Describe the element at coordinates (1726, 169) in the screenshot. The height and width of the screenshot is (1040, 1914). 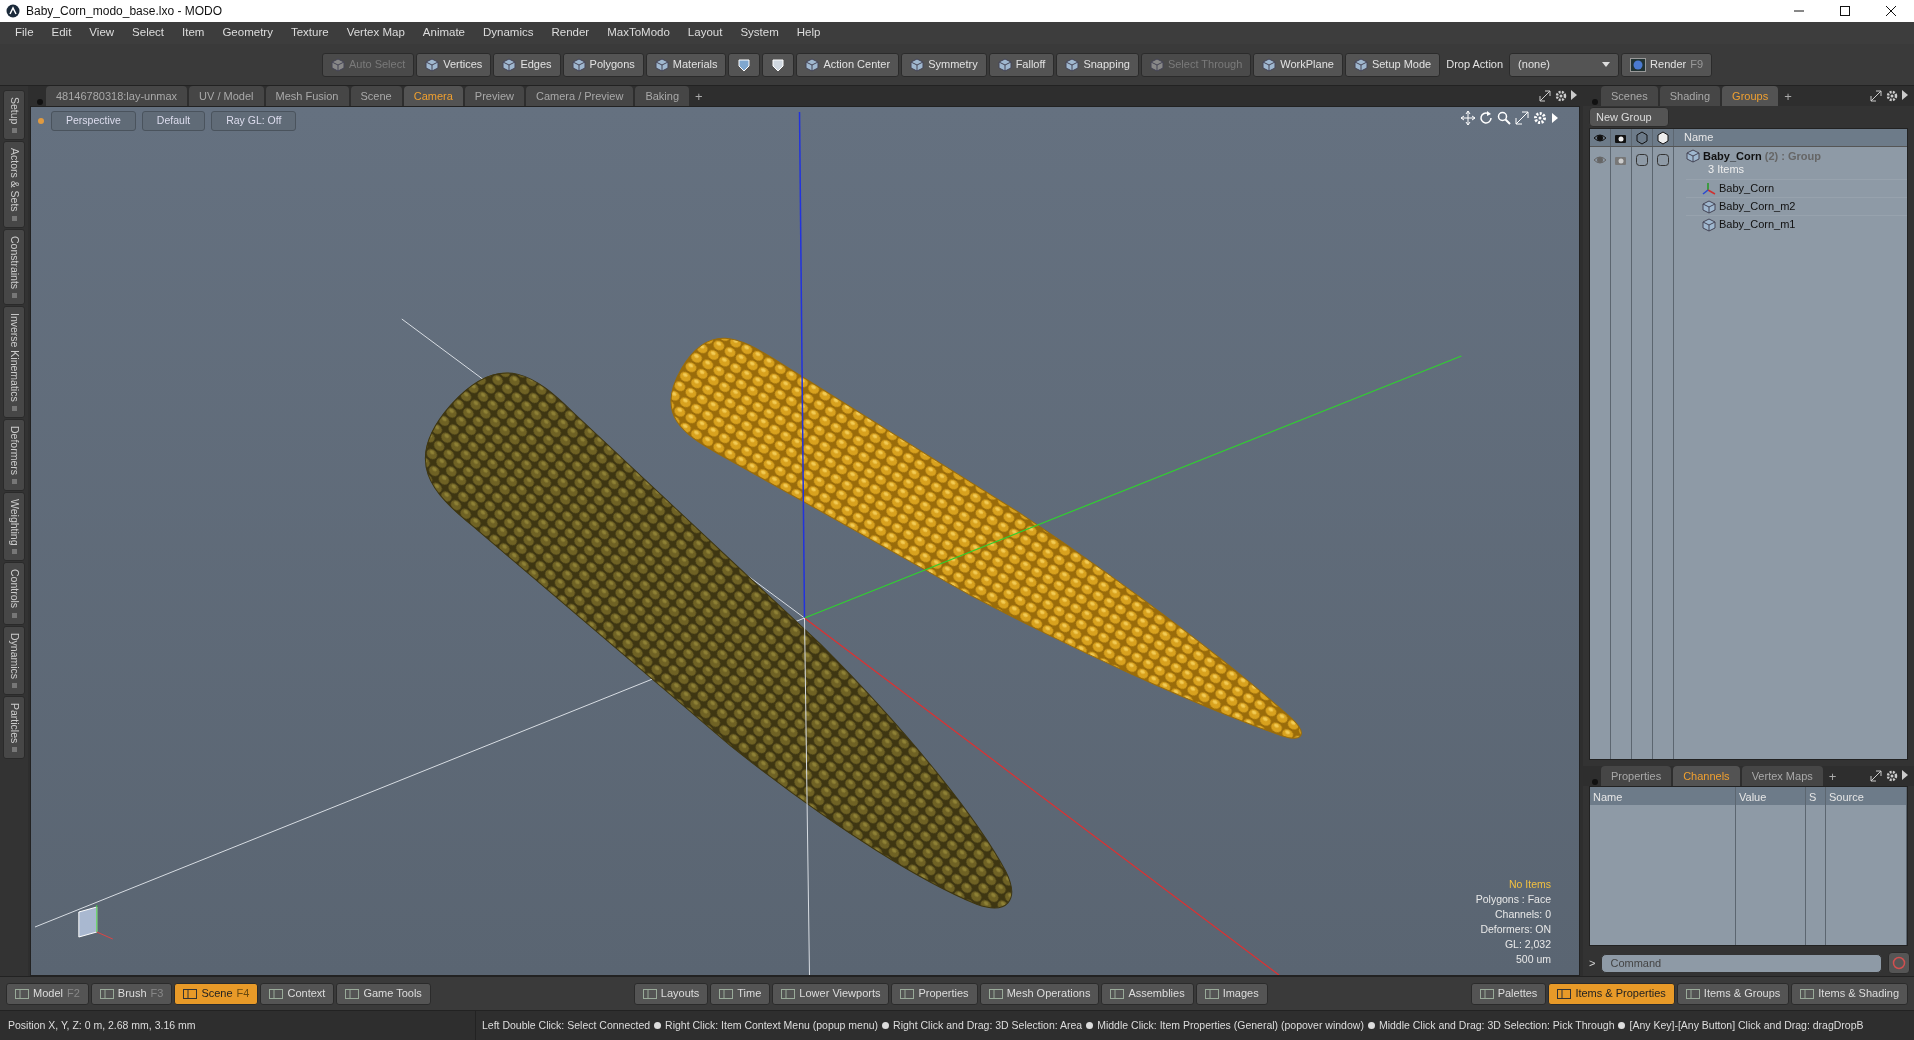
I see `item-count-text: 3 Items` at that location.